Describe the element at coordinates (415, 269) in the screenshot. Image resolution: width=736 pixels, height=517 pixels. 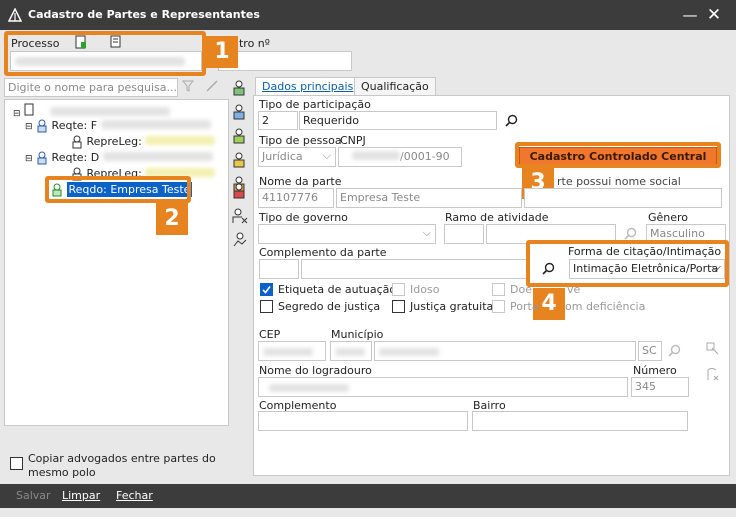
I see `complemento-parte-input` at that location.